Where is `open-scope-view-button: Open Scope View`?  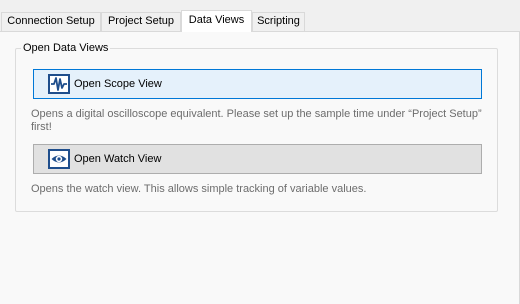 open-scope-view-button: Open Scope View is located at coordinates (257, 84).